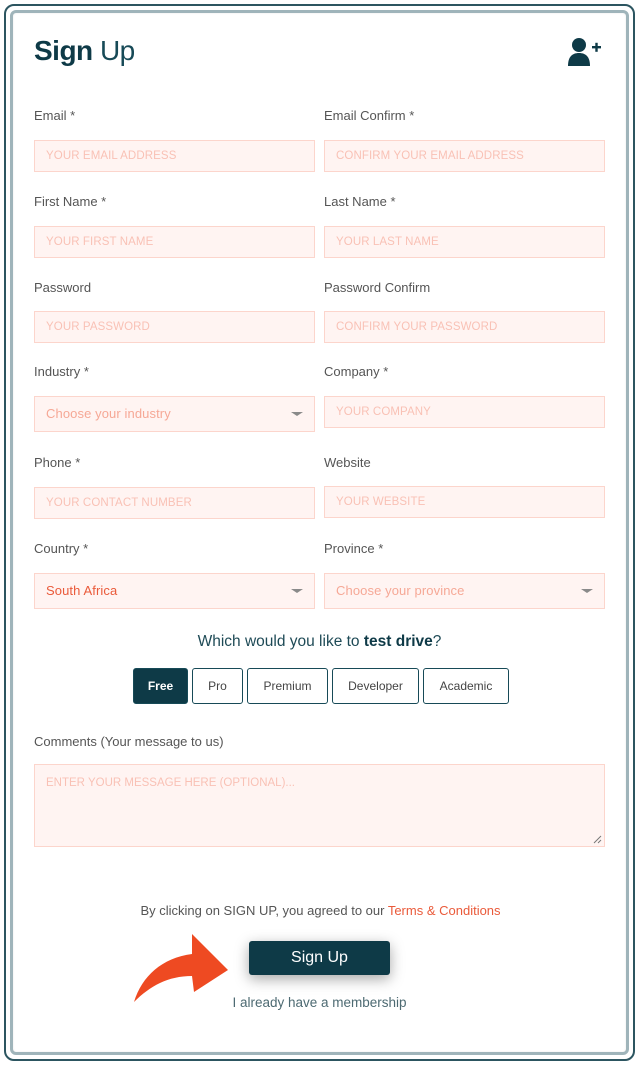 This screenshot has height=1065, width=639. Describe the element at coordinates (111, 156) in the screenshot. I see `email-placeholder: YOUR EMAIL ADDRESS` at that location.